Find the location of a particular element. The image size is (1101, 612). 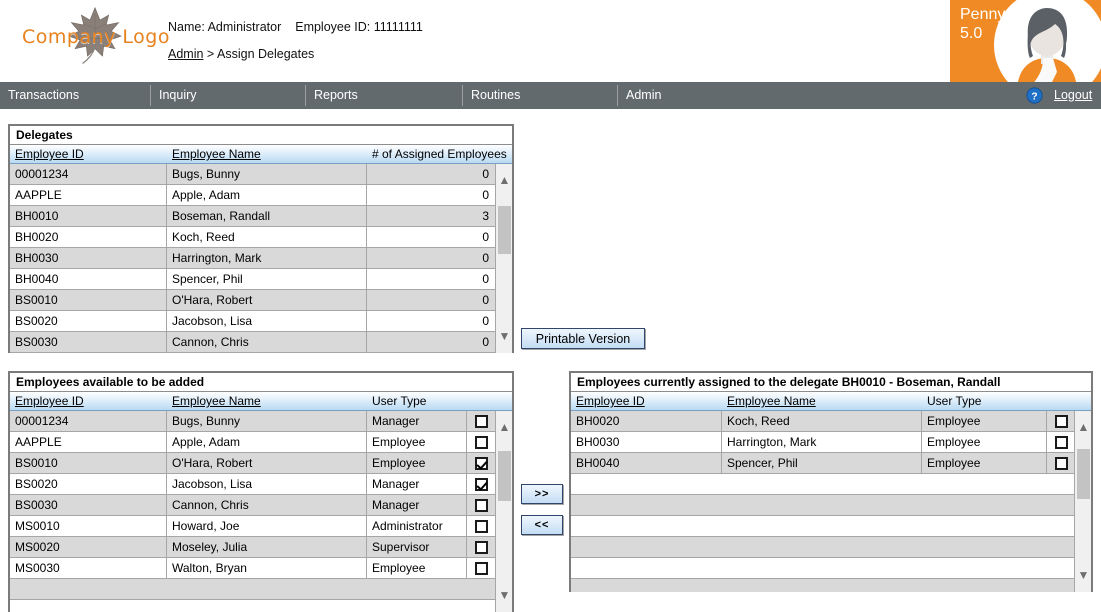

table-row: BS0010 O'Hara, Robert Employee is located at coordinates (261, 463).